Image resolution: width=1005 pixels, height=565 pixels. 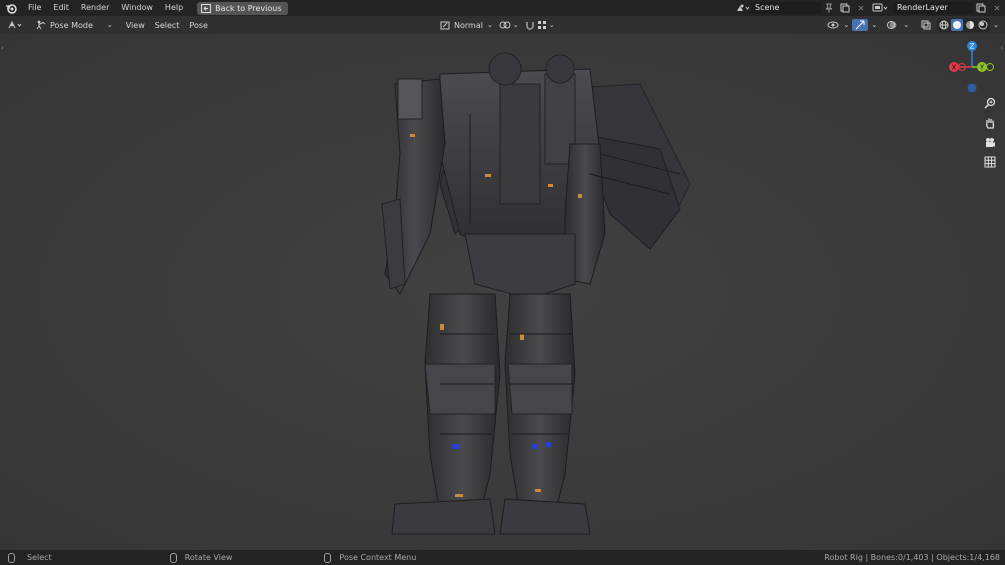 I want to click on shading-mode-group, so click(x=964, y=25).